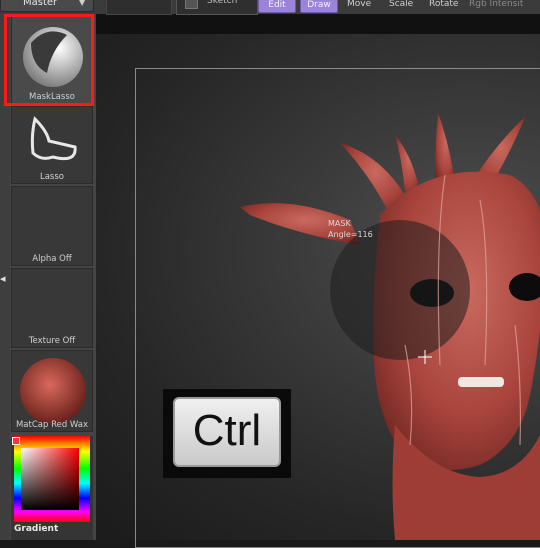 The height and width of the screenshot is (548, 540). Describe the element at coordinates (350, 223) in the screenshot. I see `mask-label-title: MASK` at that location.